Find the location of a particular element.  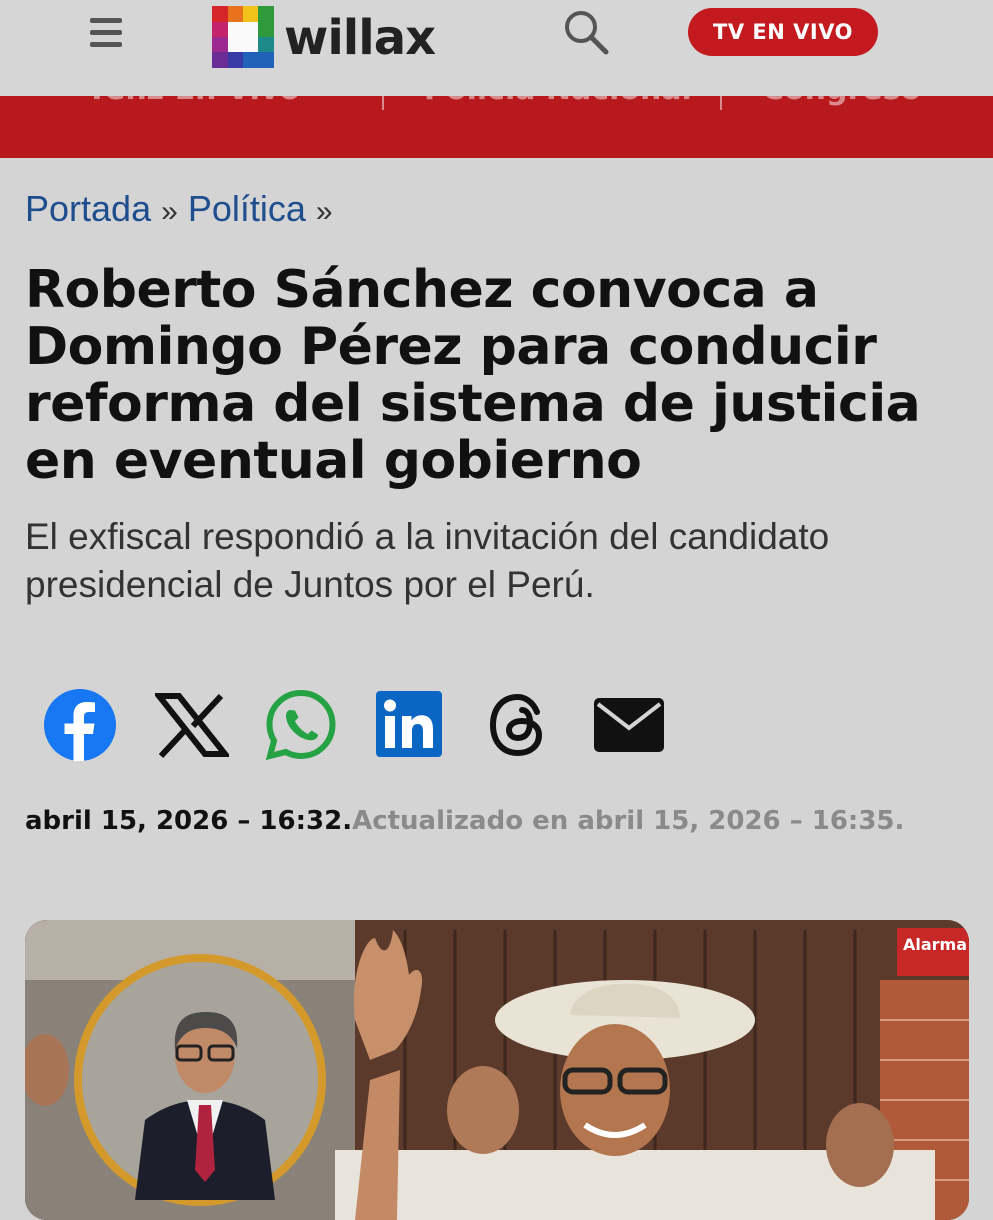

menu-icon is located at coordinates (106, 20).